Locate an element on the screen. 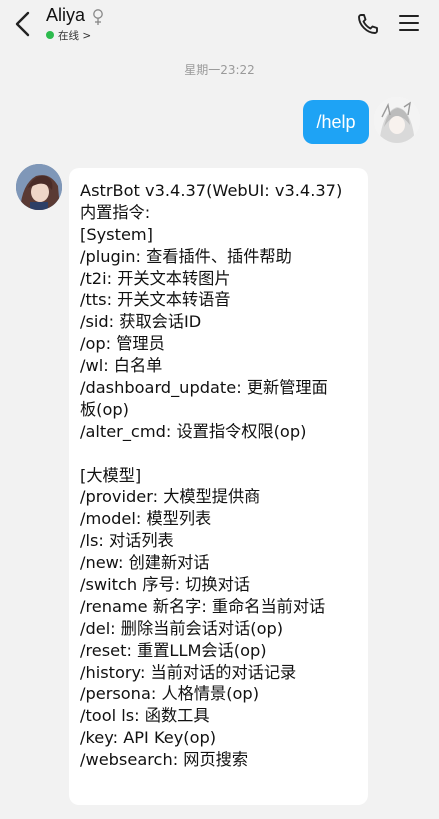 The image size is (439, 819). hamburger-menu-icon is located at coordinates (409, 23).